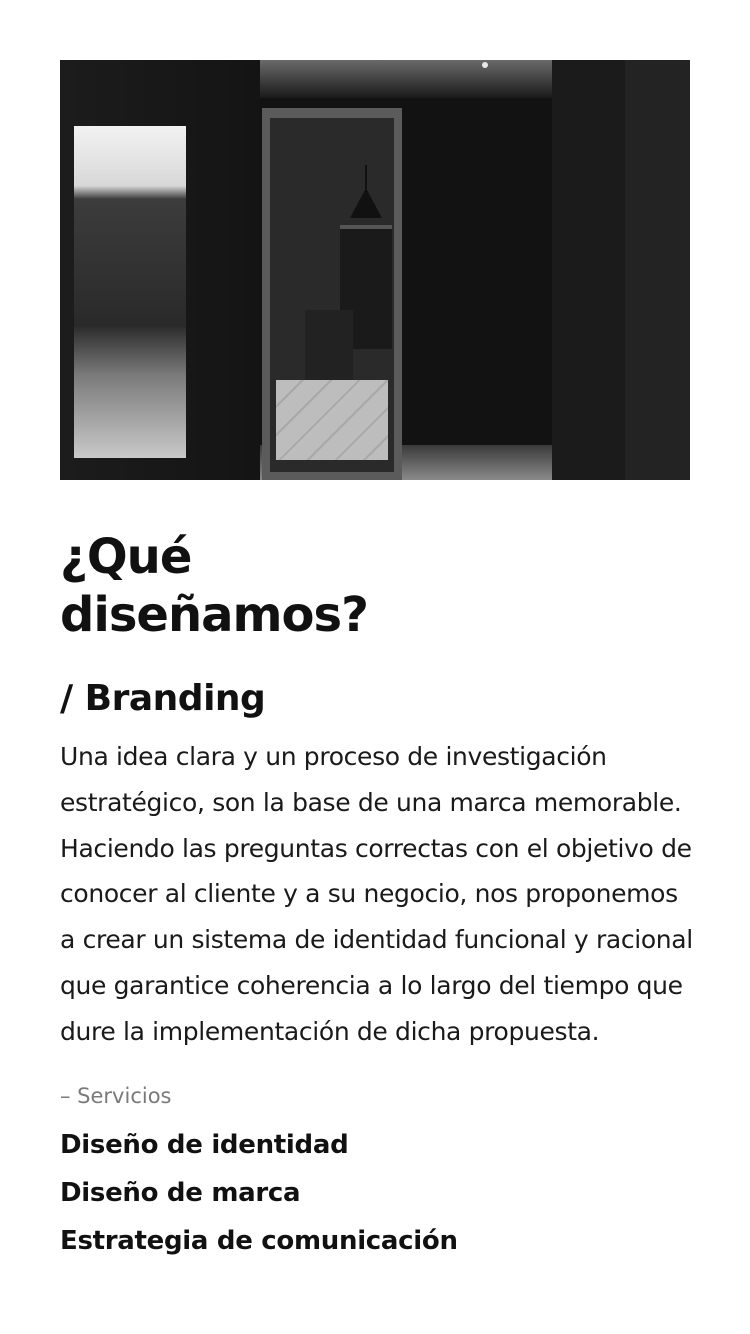  Describe the element at coordinates (130, 292) in the screenshot. I see `photo-door-view` at that location.